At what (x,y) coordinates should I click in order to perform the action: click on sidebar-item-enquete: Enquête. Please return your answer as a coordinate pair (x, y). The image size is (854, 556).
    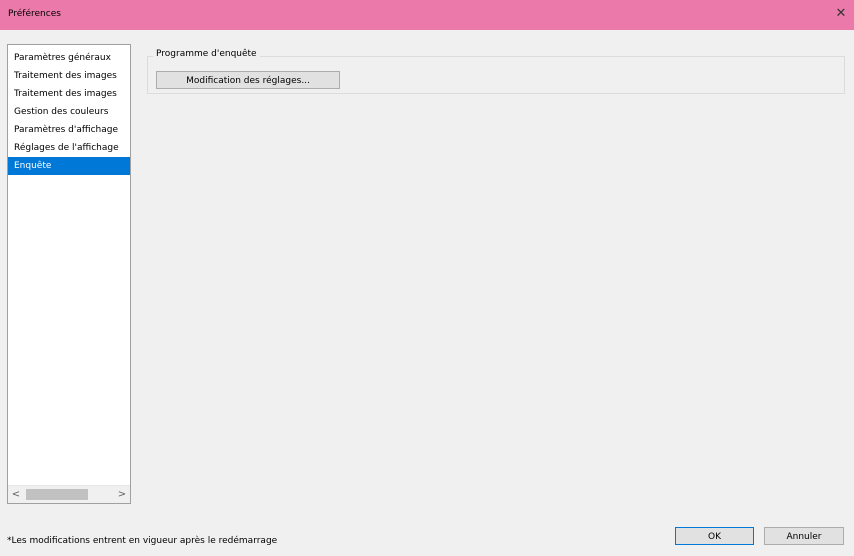
    Looking at the image, I should click on (69, 166).